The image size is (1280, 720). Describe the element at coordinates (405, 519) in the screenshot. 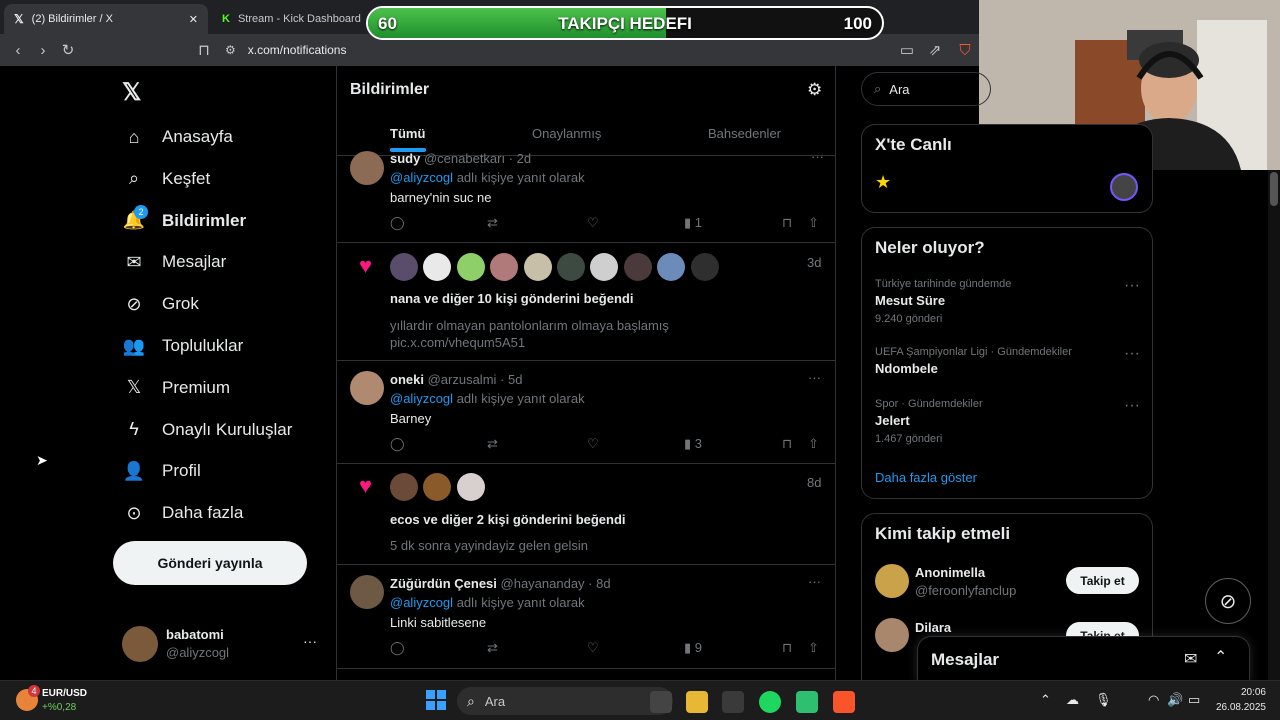

I see `liker-name: ecos` at that location.